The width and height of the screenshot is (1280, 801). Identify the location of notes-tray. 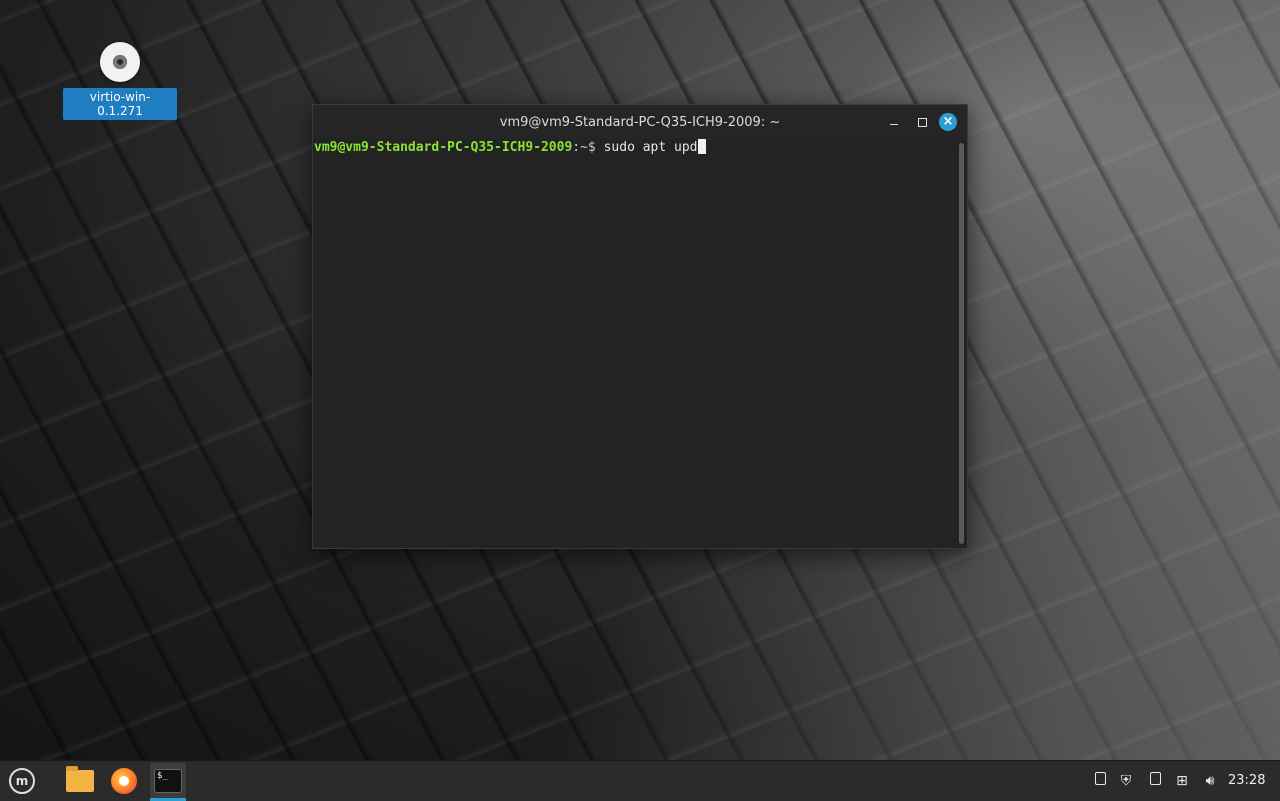
(1155, 781).